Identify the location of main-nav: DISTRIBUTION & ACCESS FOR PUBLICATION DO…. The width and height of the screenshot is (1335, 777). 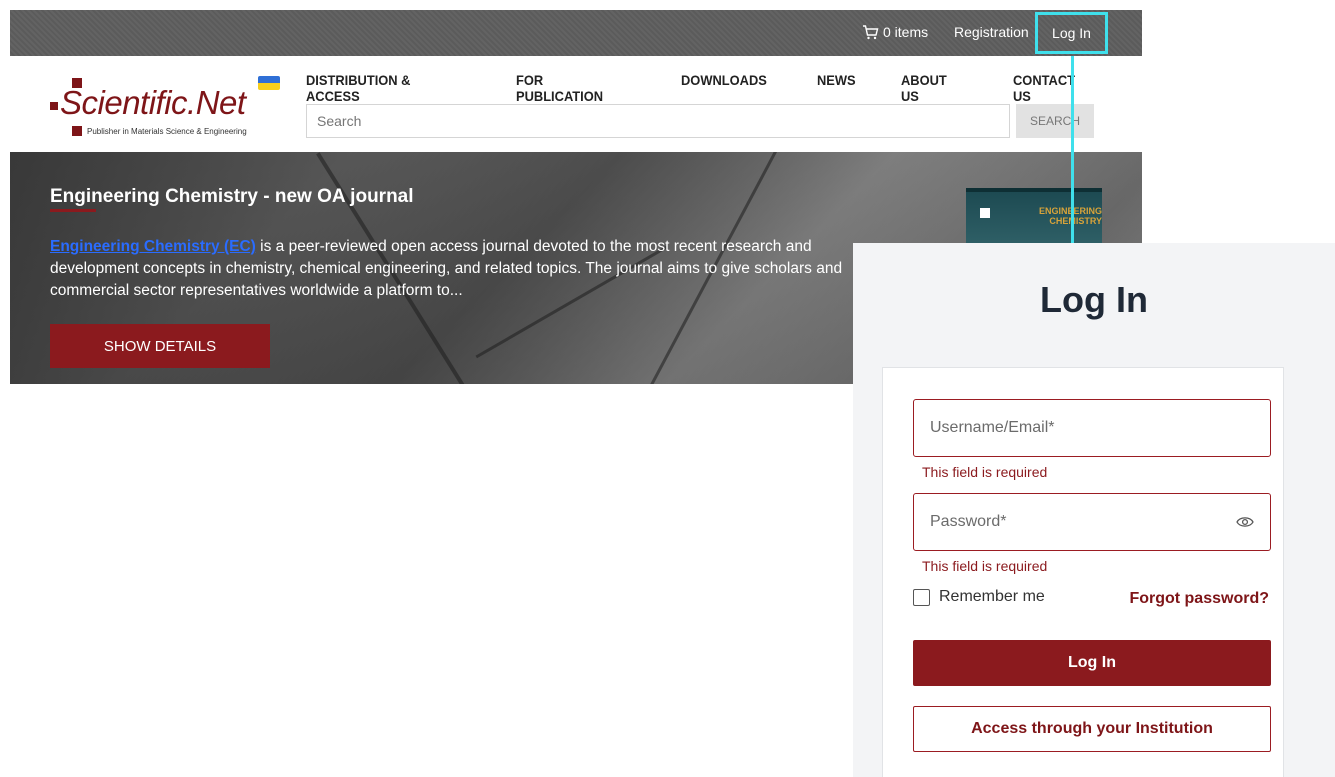
(724, 88).